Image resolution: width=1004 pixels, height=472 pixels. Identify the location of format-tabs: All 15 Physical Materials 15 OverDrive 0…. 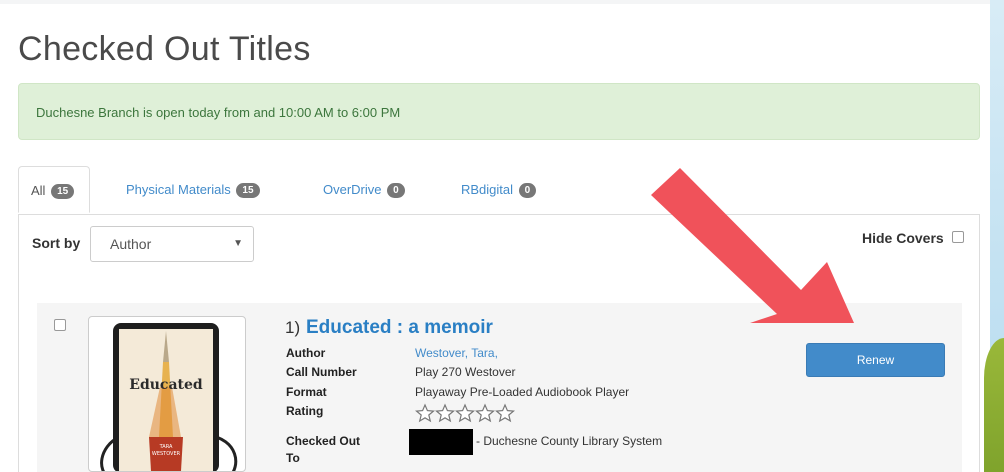
(499, 190).